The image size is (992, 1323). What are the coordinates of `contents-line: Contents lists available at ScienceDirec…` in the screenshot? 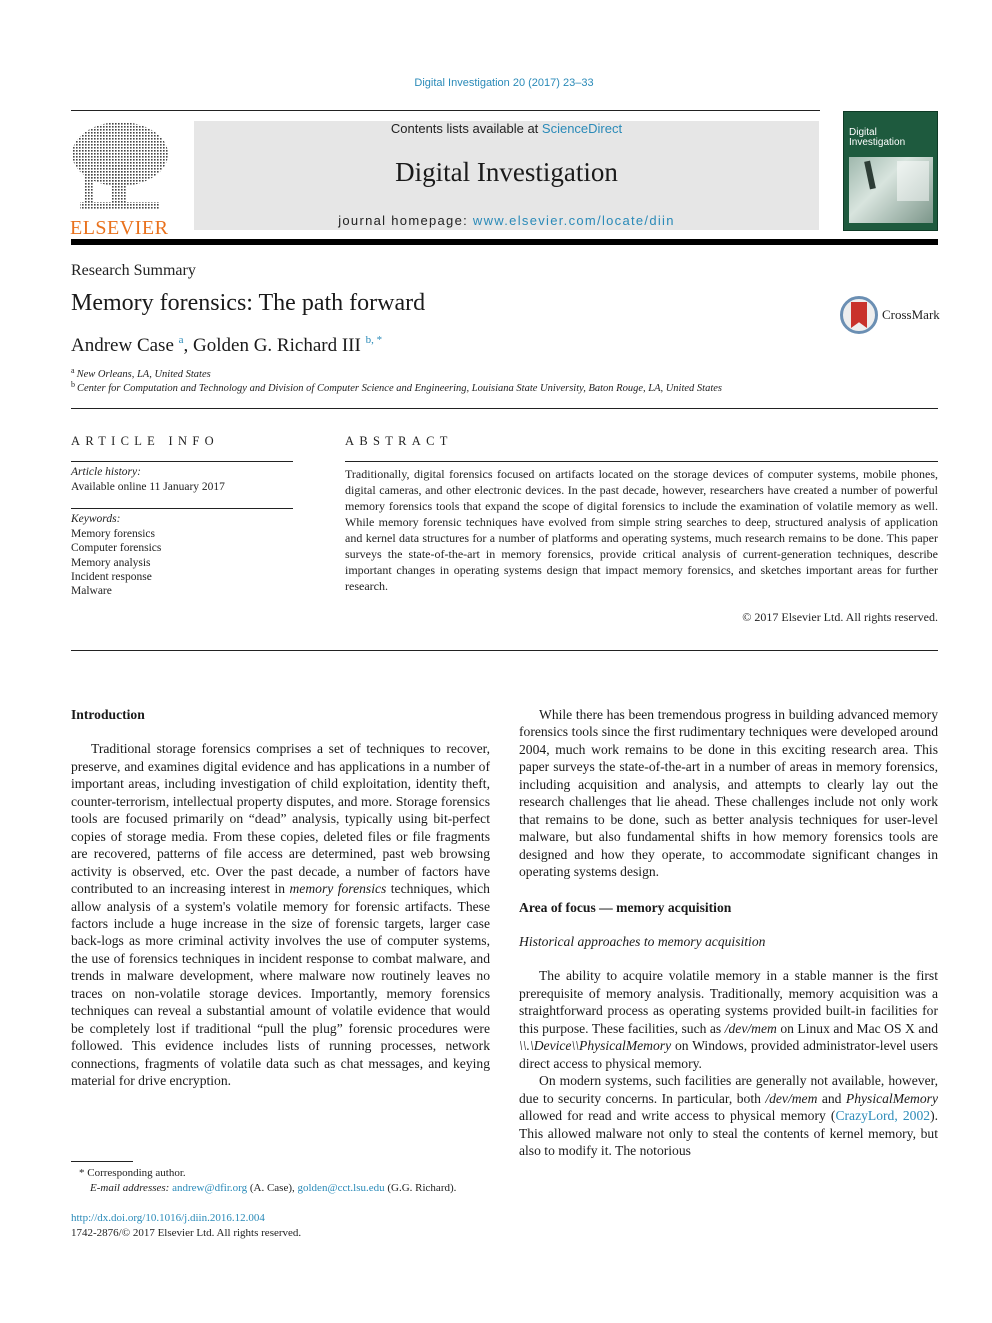 It's located at (506, 129).